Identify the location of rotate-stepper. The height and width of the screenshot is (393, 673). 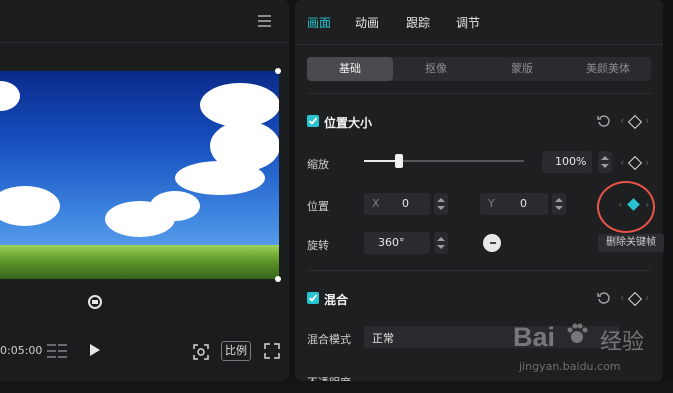
(441, 243).